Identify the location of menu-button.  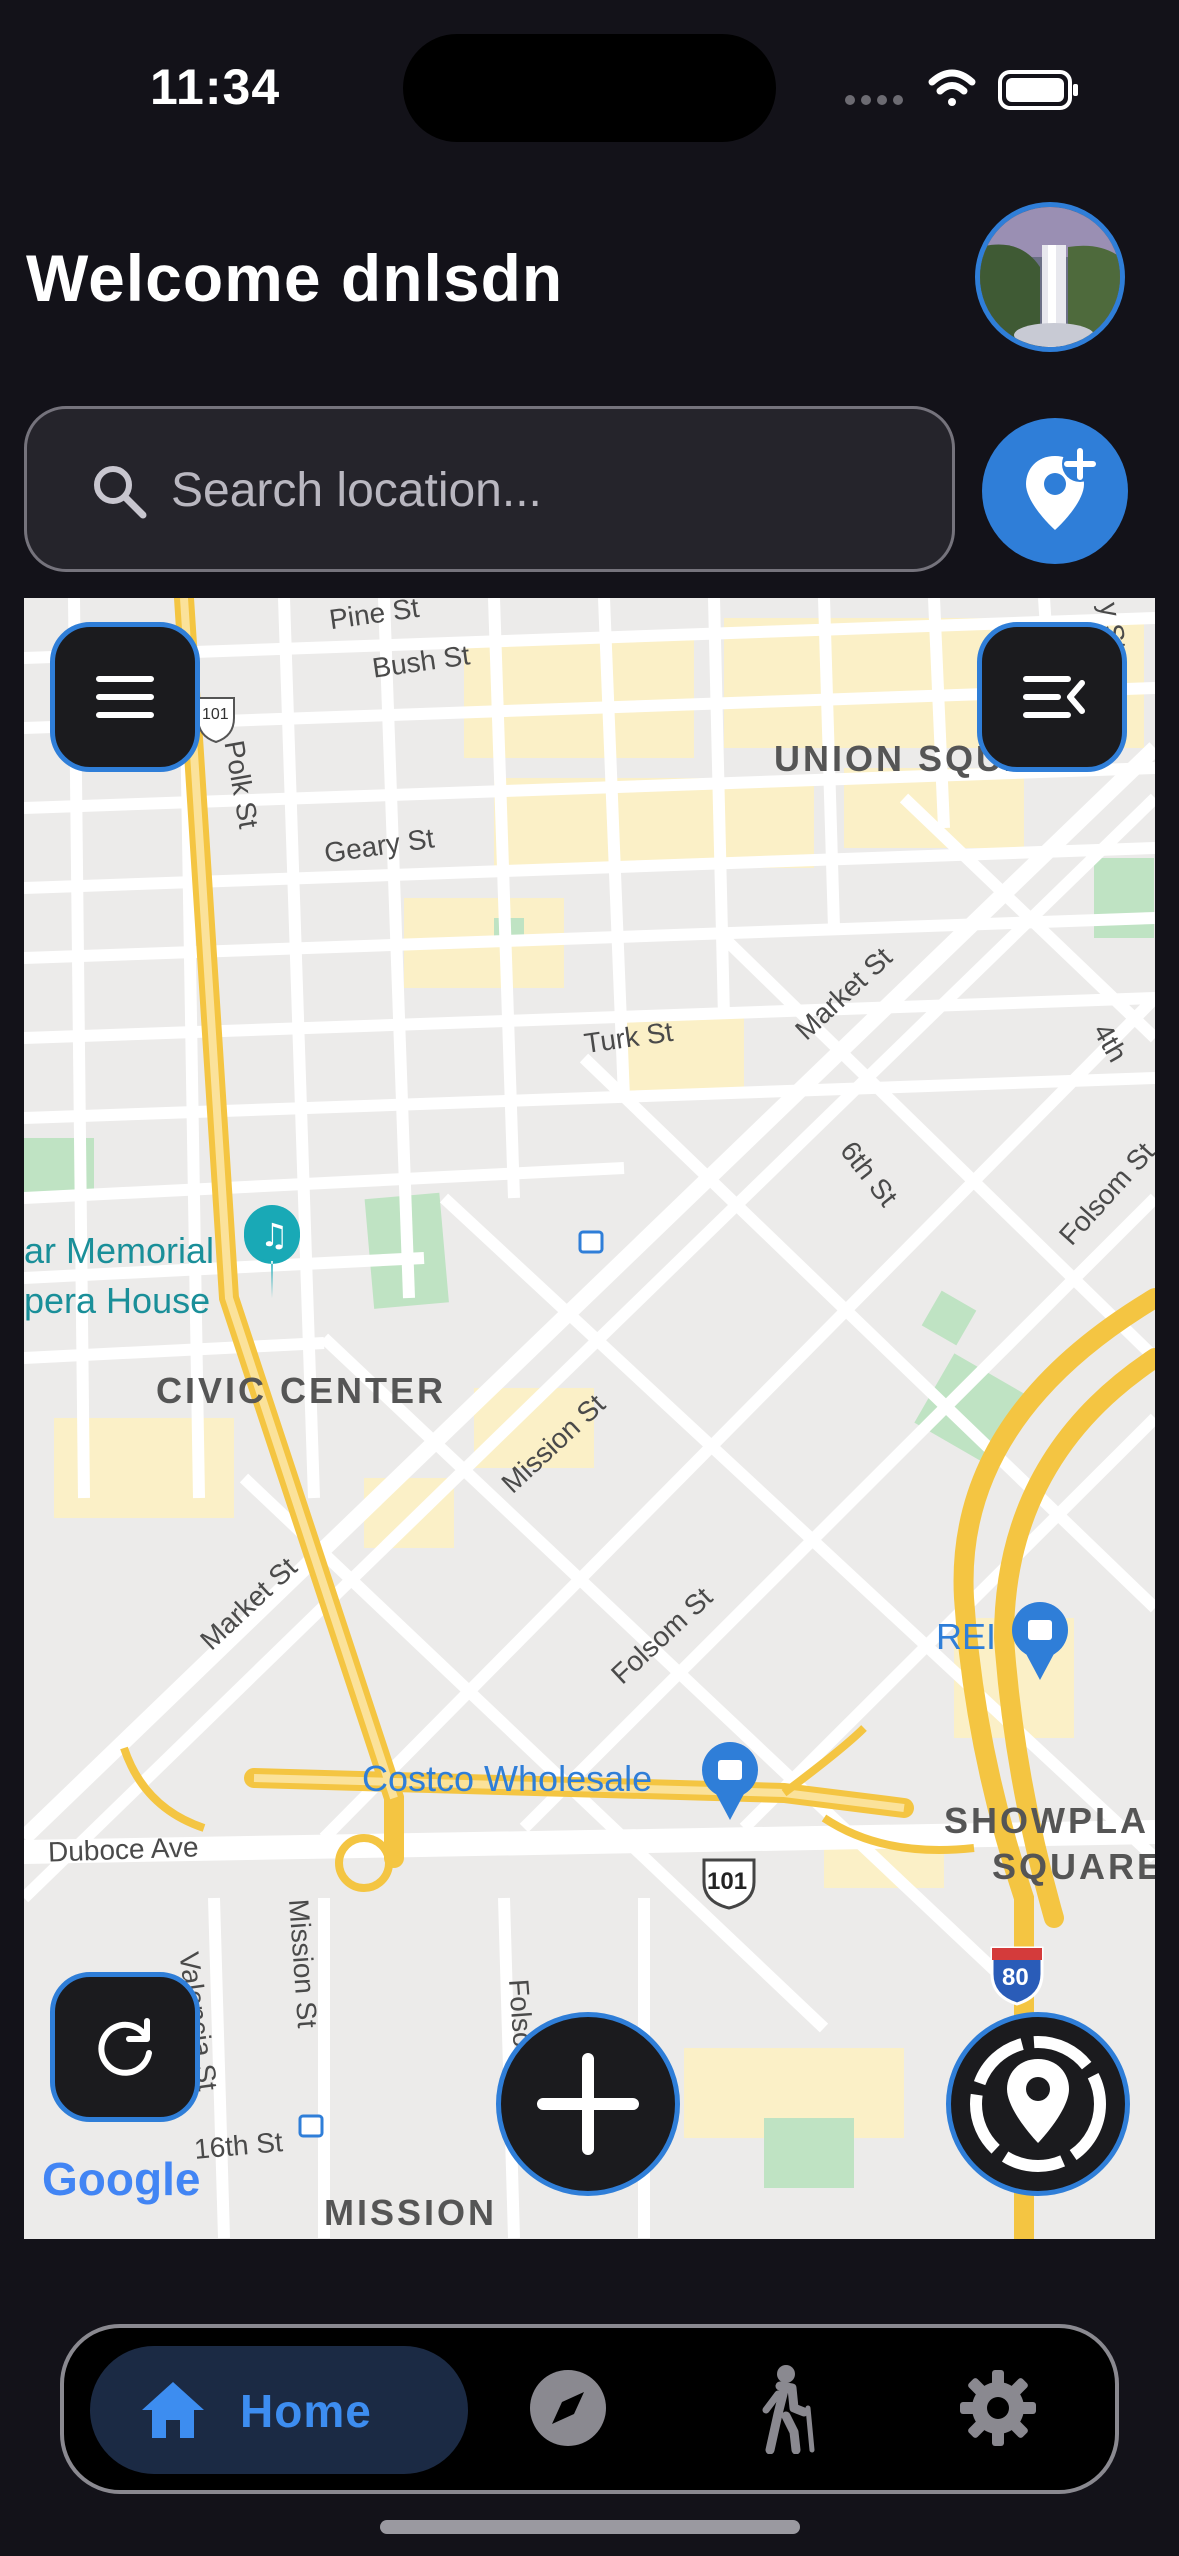
(125, 697).